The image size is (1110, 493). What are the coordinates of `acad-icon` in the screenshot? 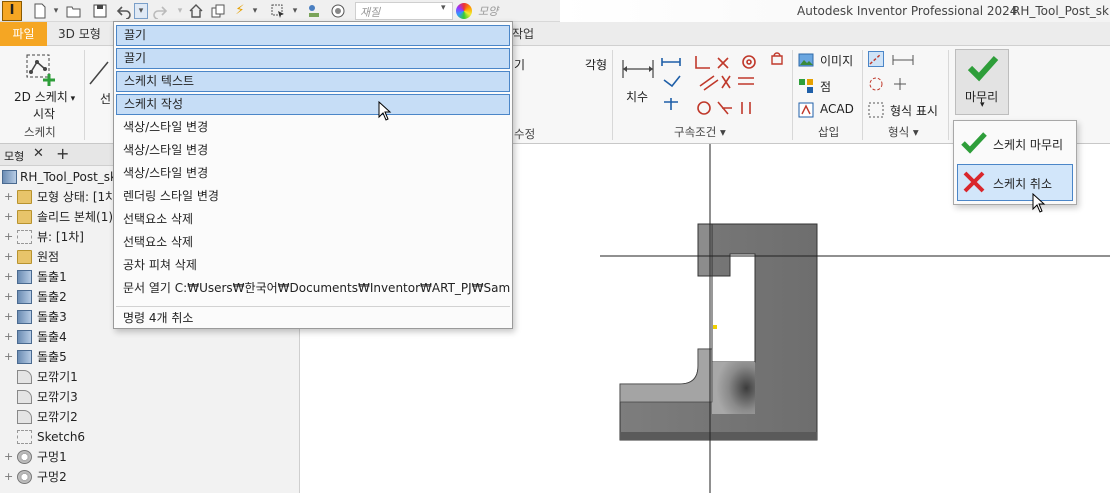 It's located at (806, 110).